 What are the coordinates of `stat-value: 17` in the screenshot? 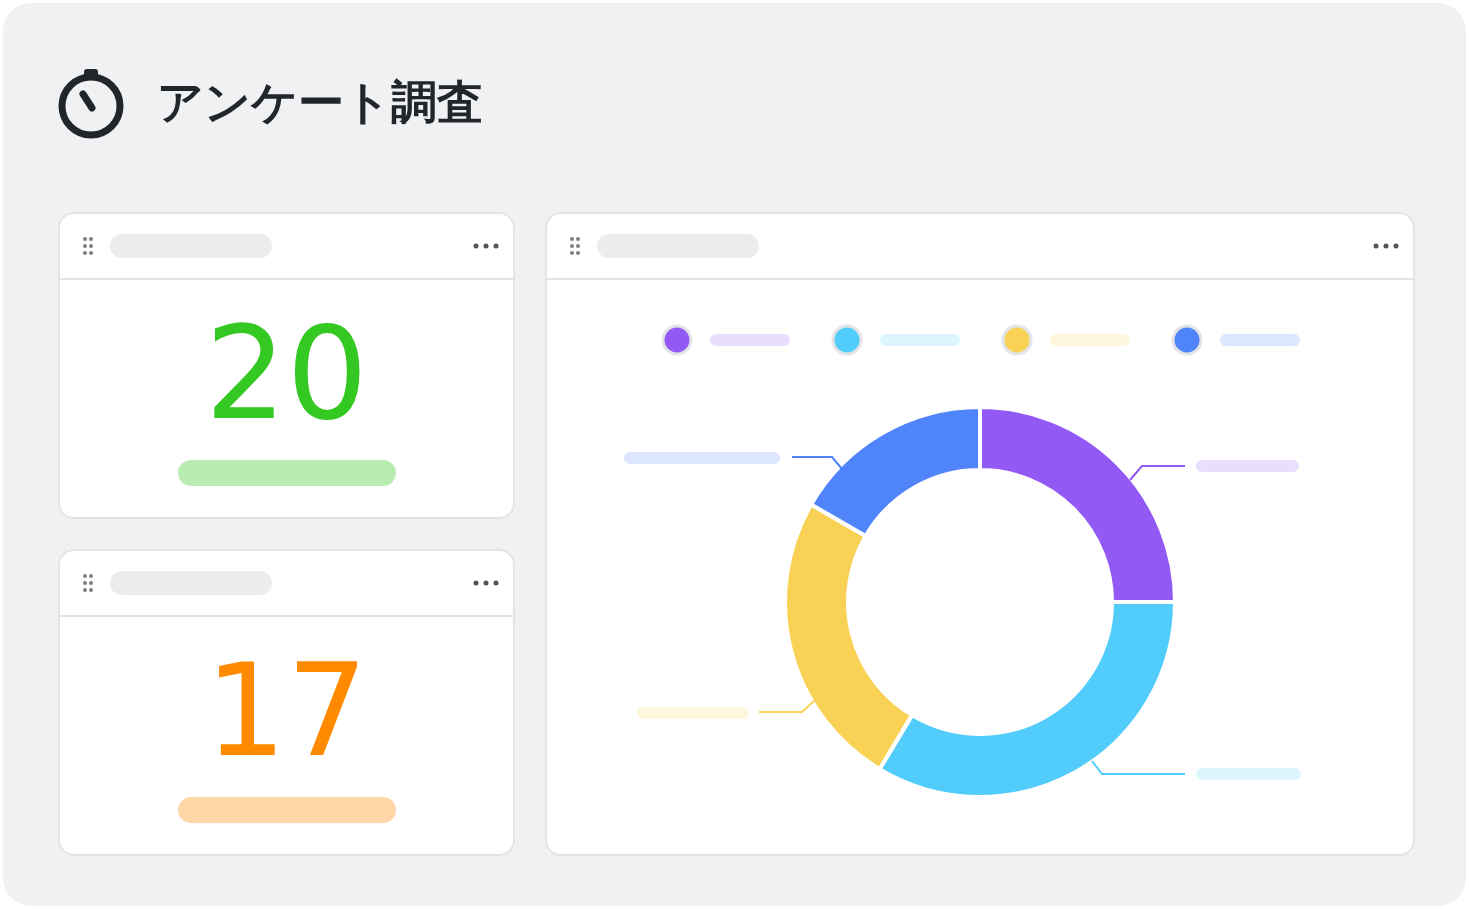 It's located at (286, 711).